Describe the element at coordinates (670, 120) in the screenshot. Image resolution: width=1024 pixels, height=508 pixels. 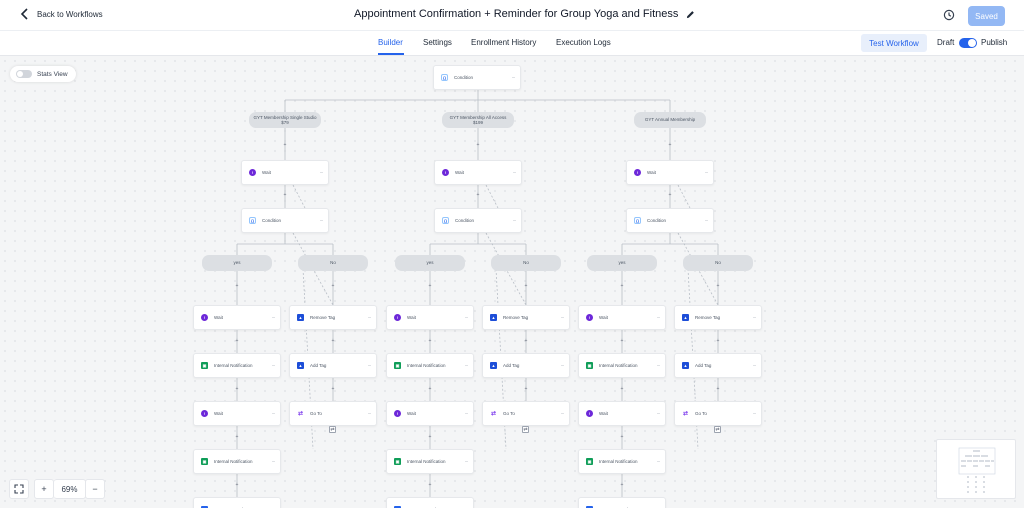
I see `branch-label: GYT Annual Membership` at that location.